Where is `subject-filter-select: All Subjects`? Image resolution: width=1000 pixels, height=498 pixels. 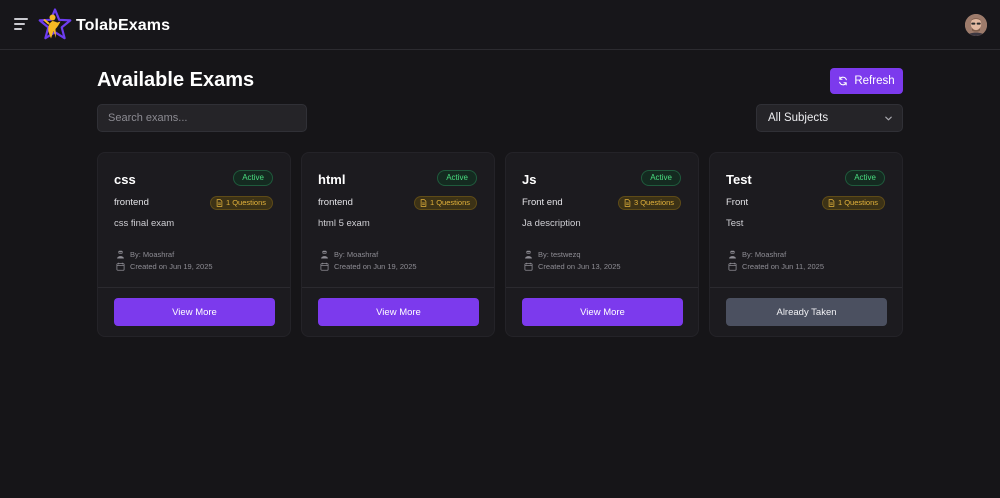 subject-filter-select: All Subjects is located at coordinates (829, 118).